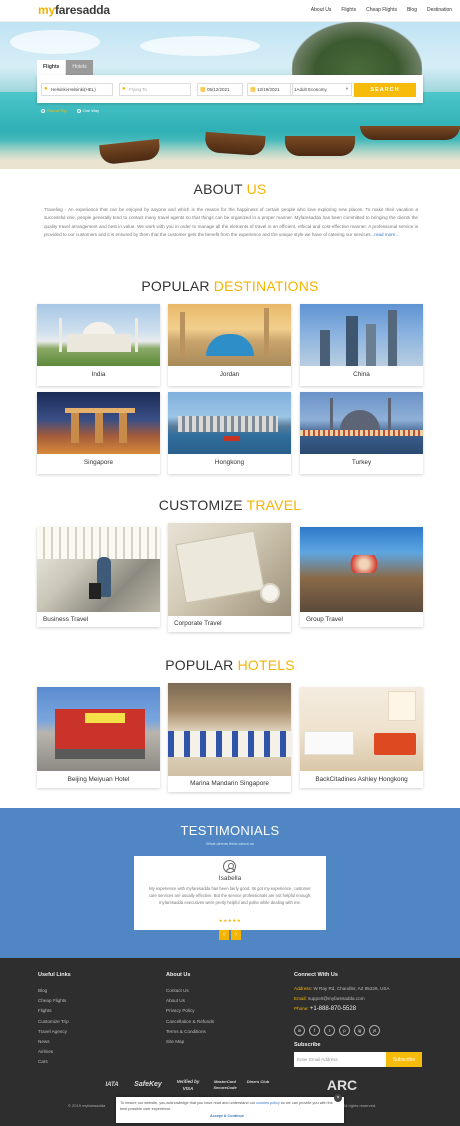 This screenshot has width=460, height=1126. I want to click on city-lights, so click(361, 433).